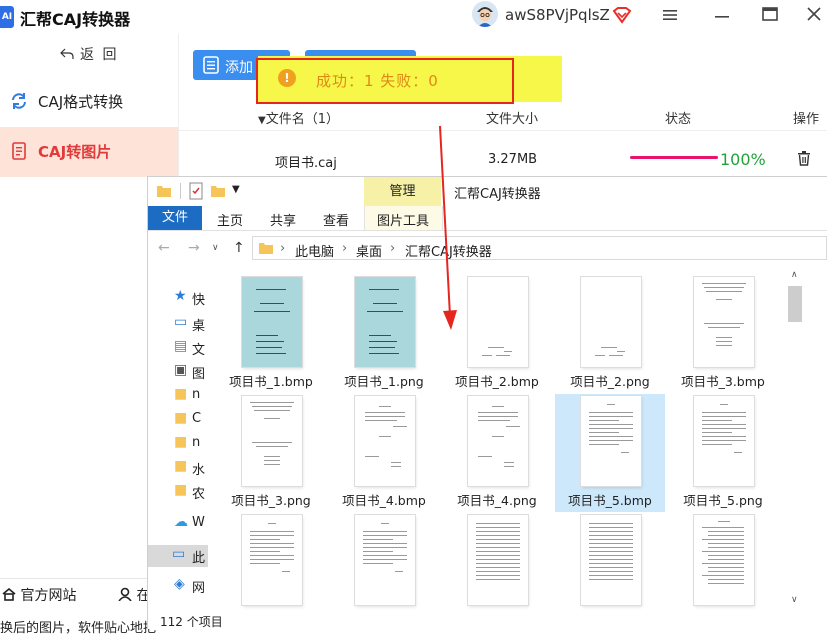 The image size is (827, 636). I want to click on file-item: 项目书_2.bmp, so click(497, 334).